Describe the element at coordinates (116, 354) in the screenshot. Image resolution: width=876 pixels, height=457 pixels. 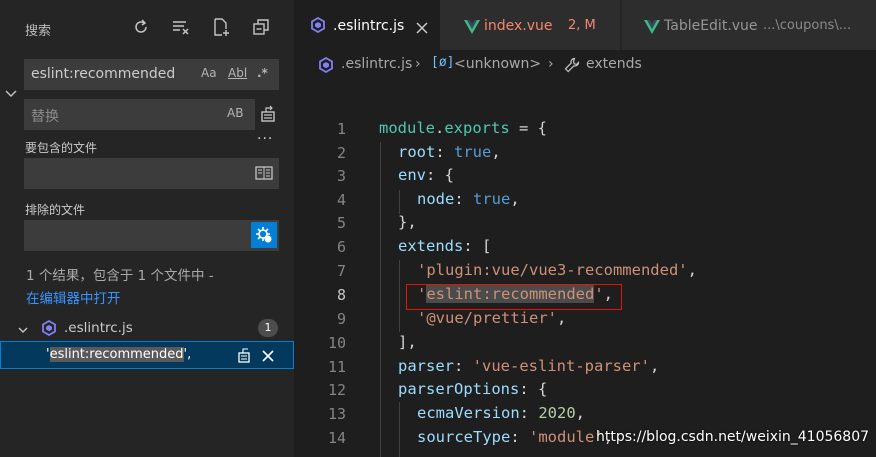
I see `match-highlight: eslint:recommended` at that location.